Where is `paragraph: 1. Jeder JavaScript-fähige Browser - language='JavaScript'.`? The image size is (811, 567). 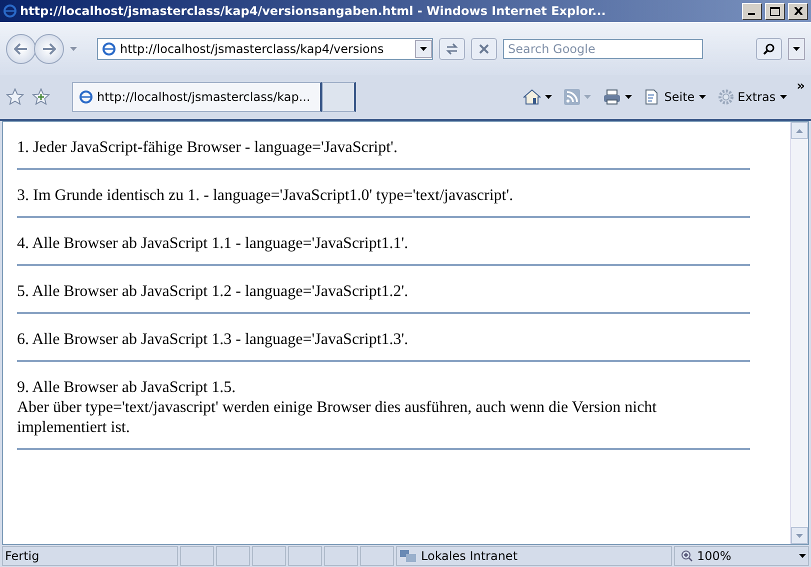
paragraph: 1. Jeder JavaScript-fähige Browser - language='JavaScript'. is located at coordinates (383, 148).